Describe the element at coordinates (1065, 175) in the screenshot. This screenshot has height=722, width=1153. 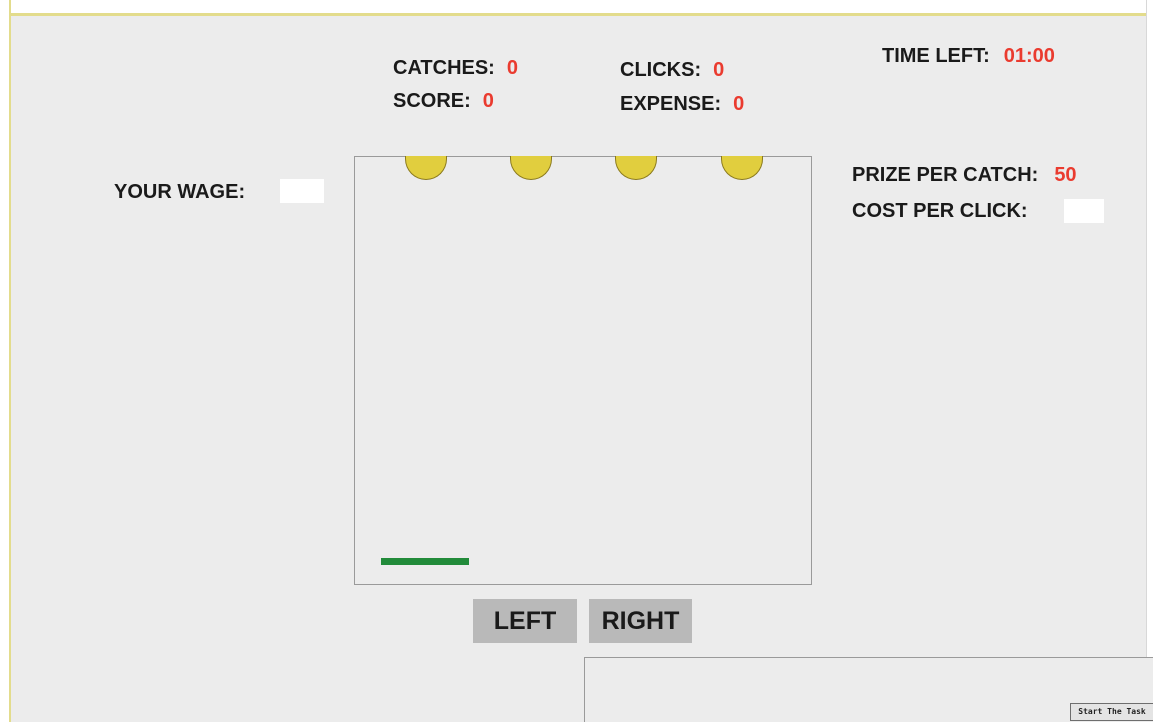
I see `prize-per-catch-value: 50` at that location.